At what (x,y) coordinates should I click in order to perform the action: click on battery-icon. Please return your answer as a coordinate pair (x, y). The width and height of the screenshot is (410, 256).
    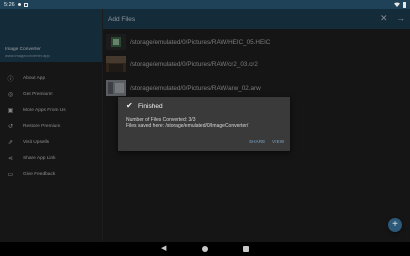
    Looking at the image, I should click on (404, 4).